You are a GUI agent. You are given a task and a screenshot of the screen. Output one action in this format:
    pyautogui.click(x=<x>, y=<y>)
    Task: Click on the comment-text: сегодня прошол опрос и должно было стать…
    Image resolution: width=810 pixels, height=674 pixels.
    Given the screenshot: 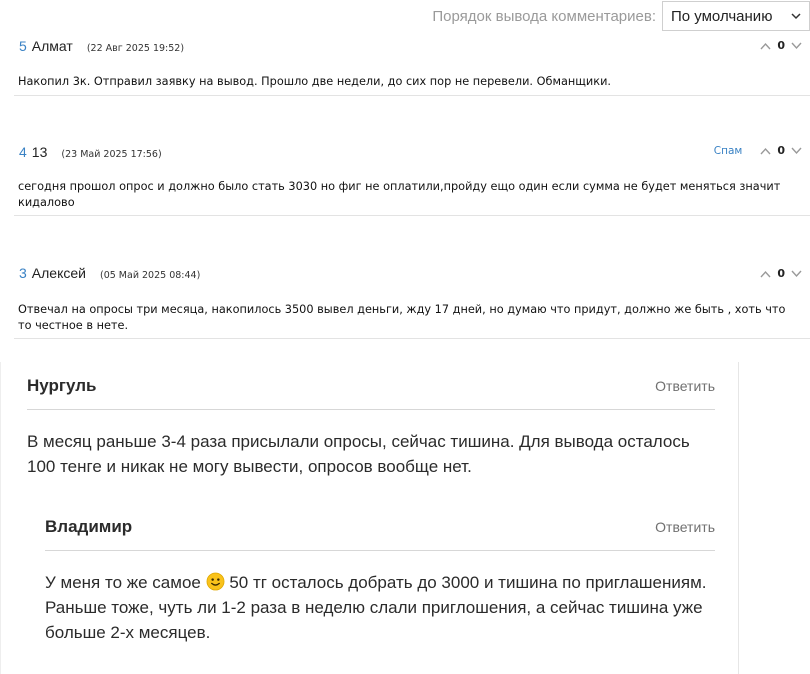 What is the action you would take?
    pyautogui.click(x=399, y=194)
    